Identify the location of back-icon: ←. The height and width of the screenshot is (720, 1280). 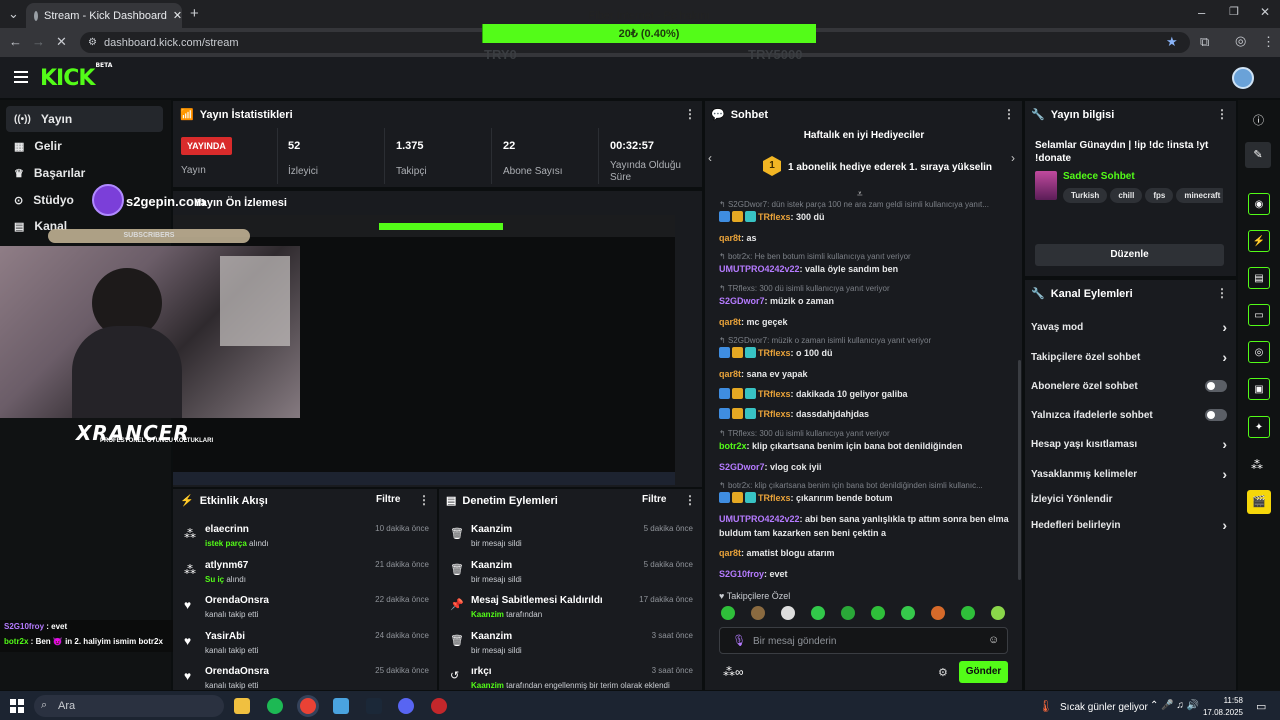
(15, 41).